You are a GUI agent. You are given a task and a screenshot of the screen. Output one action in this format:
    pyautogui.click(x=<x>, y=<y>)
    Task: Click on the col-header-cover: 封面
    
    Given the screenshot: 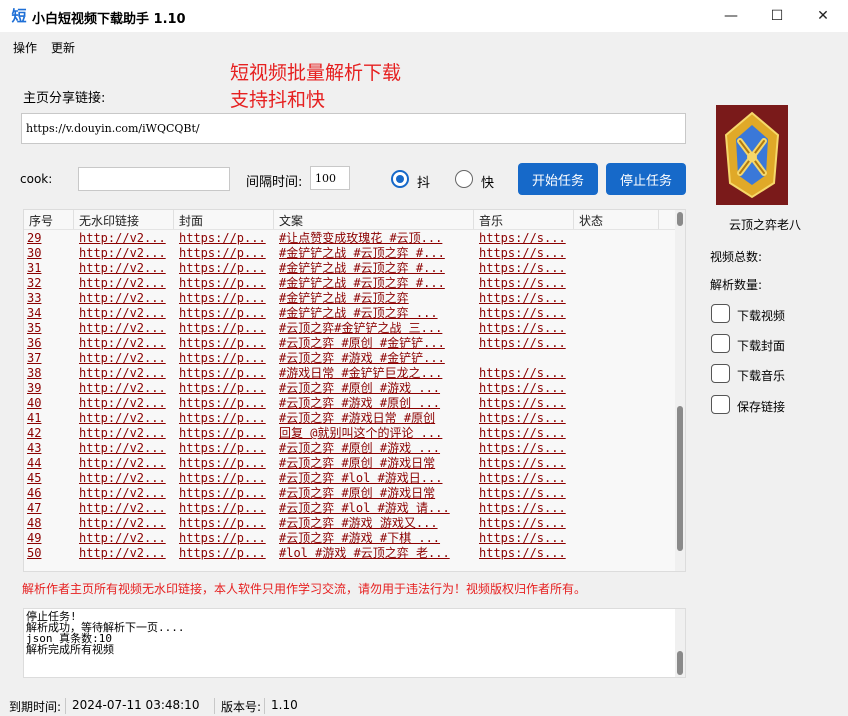 What is the action you would take?
    pyautogui.click(x=191, y=220)
    